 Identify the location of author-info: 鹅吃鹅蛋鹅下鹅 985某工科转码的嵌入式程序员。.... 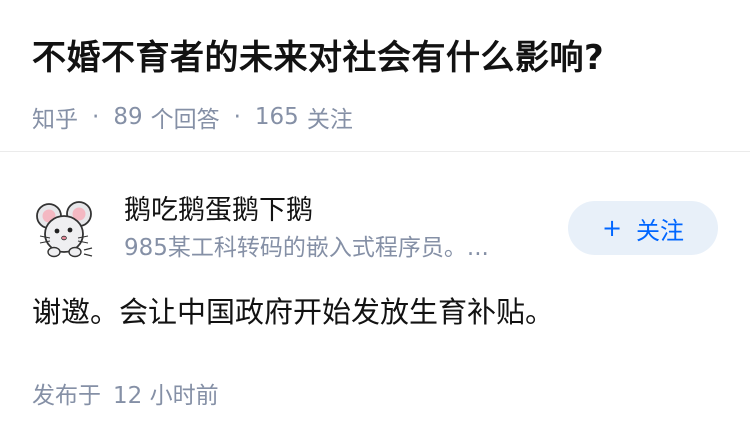
(338, 228).